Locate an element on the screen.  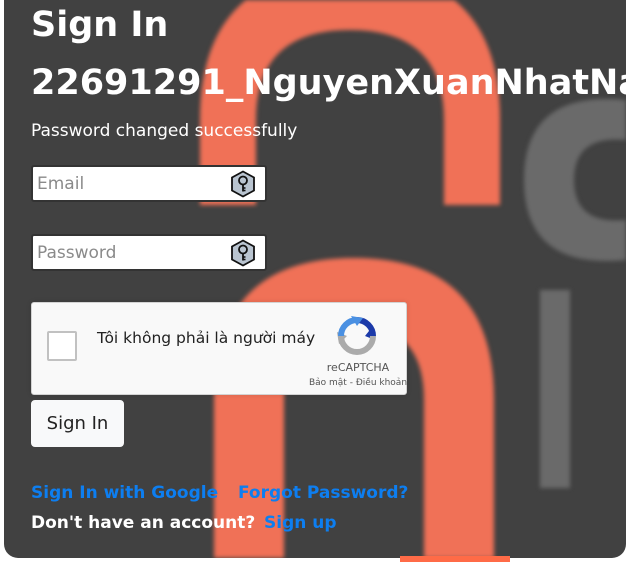
email-field is located at coordinates (149, 183).